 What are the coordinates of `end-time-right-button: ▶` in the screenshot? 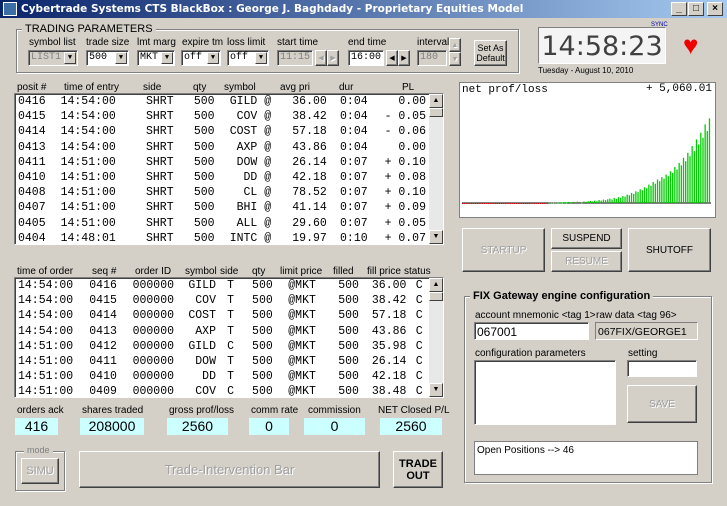 It's located at (404, 58).